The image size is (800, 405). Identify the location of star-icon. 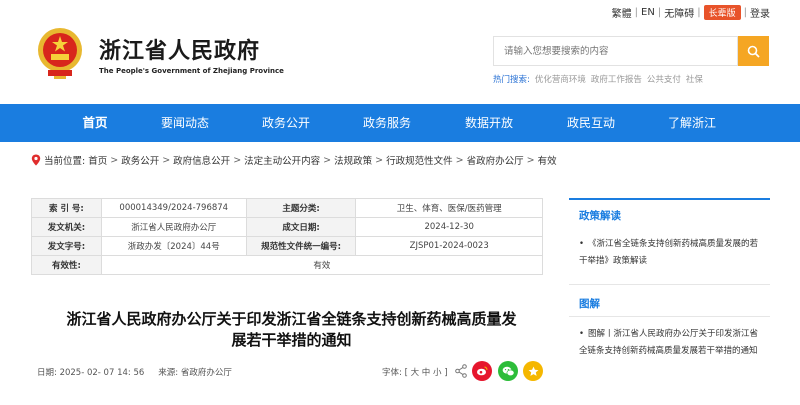
(533, 371).